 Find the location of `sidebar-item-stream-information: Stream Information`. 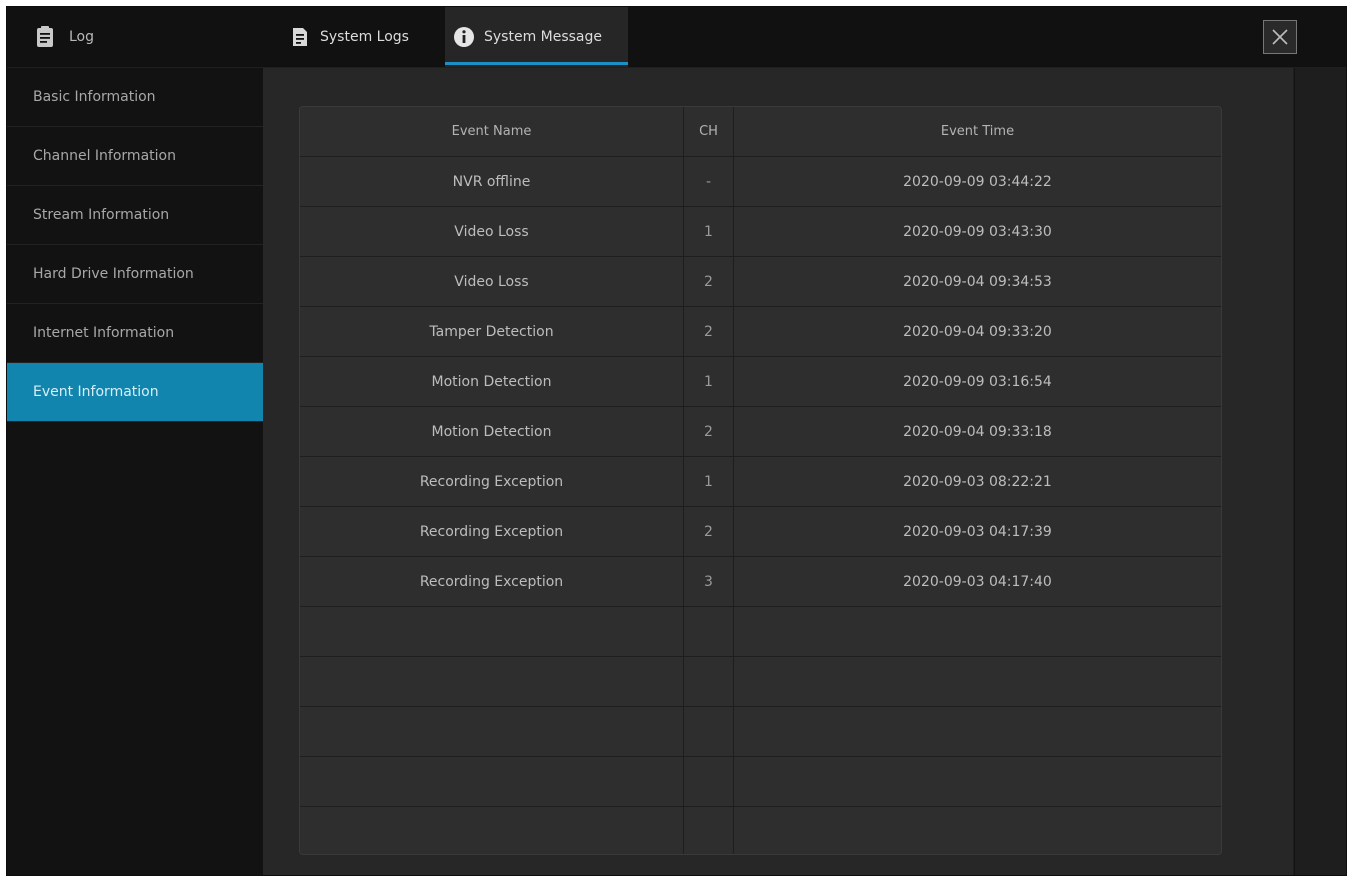

sidebar-item-stream-information: Stream Information is located at coordinates (135, 215).